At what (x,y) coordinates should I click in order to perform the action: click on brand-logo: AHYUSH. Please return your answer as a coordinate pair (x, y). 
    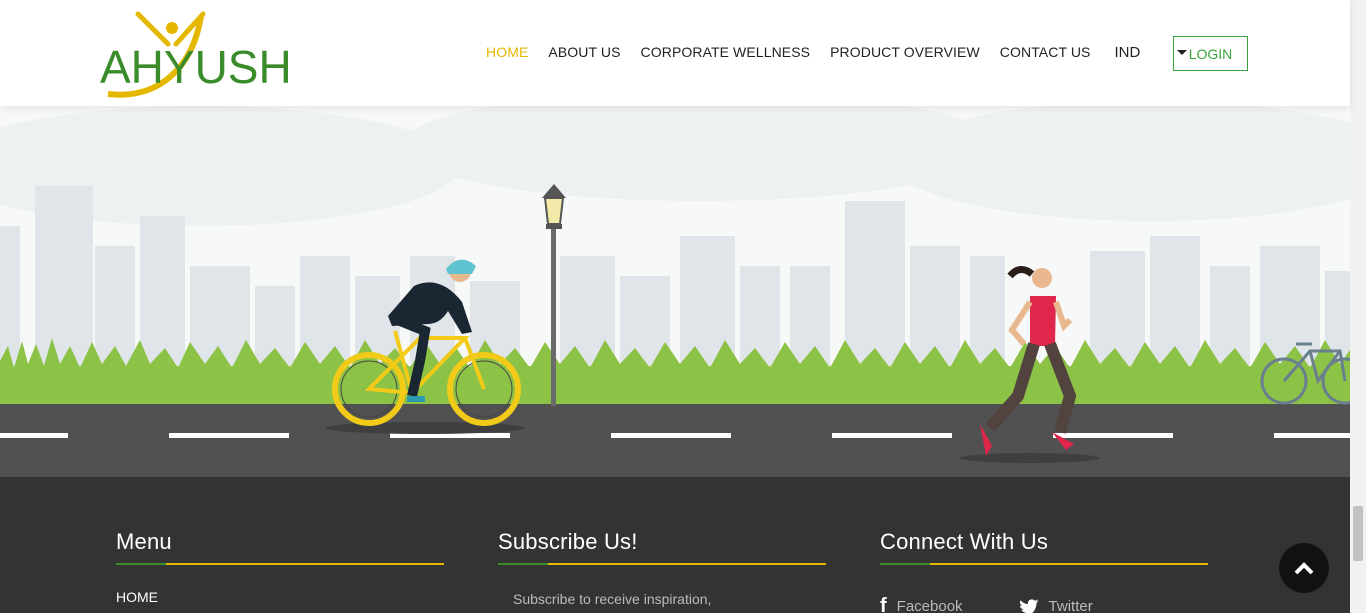
    Looking at the image, I should click on (195, 54).